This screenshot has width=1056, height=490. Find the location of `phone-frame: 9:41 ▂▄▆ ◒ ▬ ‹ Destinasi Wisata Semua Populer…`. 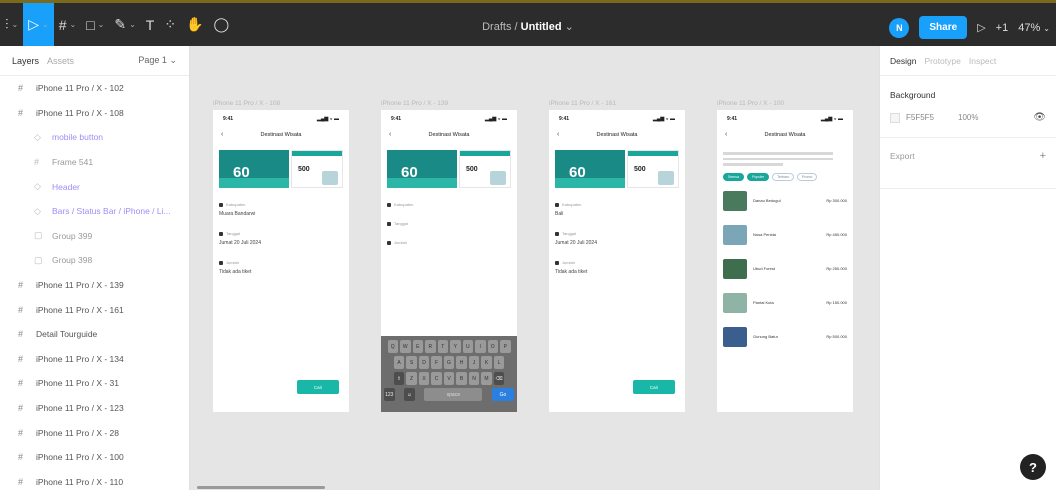

phone-frame: 9:41 ▂▄▆ ◒ ▬ ‹ Destinasi Wisata Semua Populer… is located at coordinates (785, 261).